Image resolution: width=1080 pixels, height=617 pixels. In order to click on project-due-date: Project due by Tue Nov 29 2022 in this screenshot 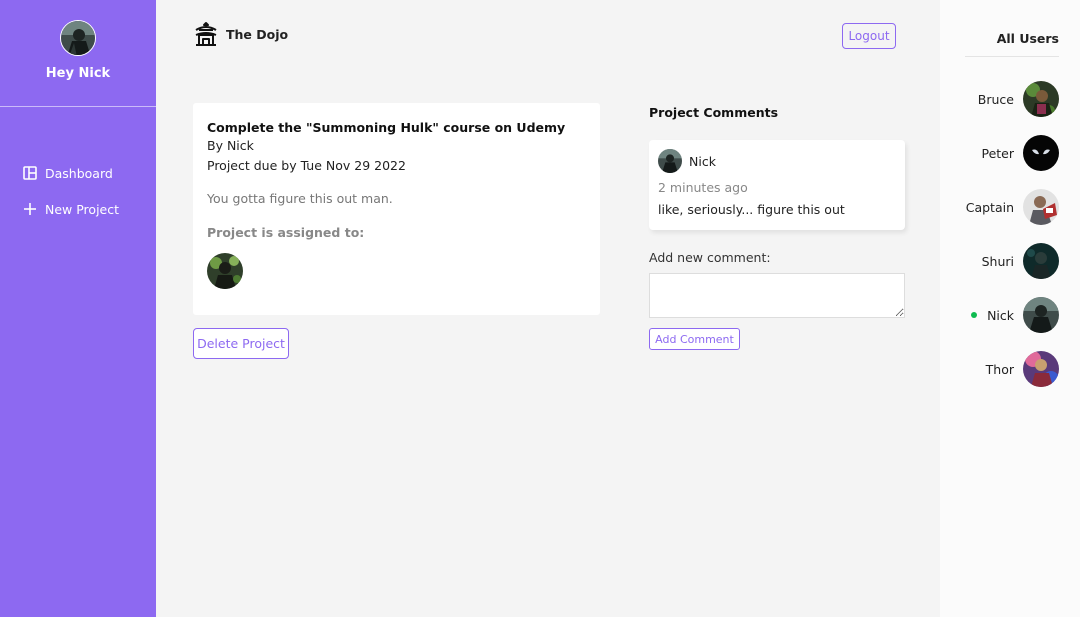, I will do `click(306, 165)`.